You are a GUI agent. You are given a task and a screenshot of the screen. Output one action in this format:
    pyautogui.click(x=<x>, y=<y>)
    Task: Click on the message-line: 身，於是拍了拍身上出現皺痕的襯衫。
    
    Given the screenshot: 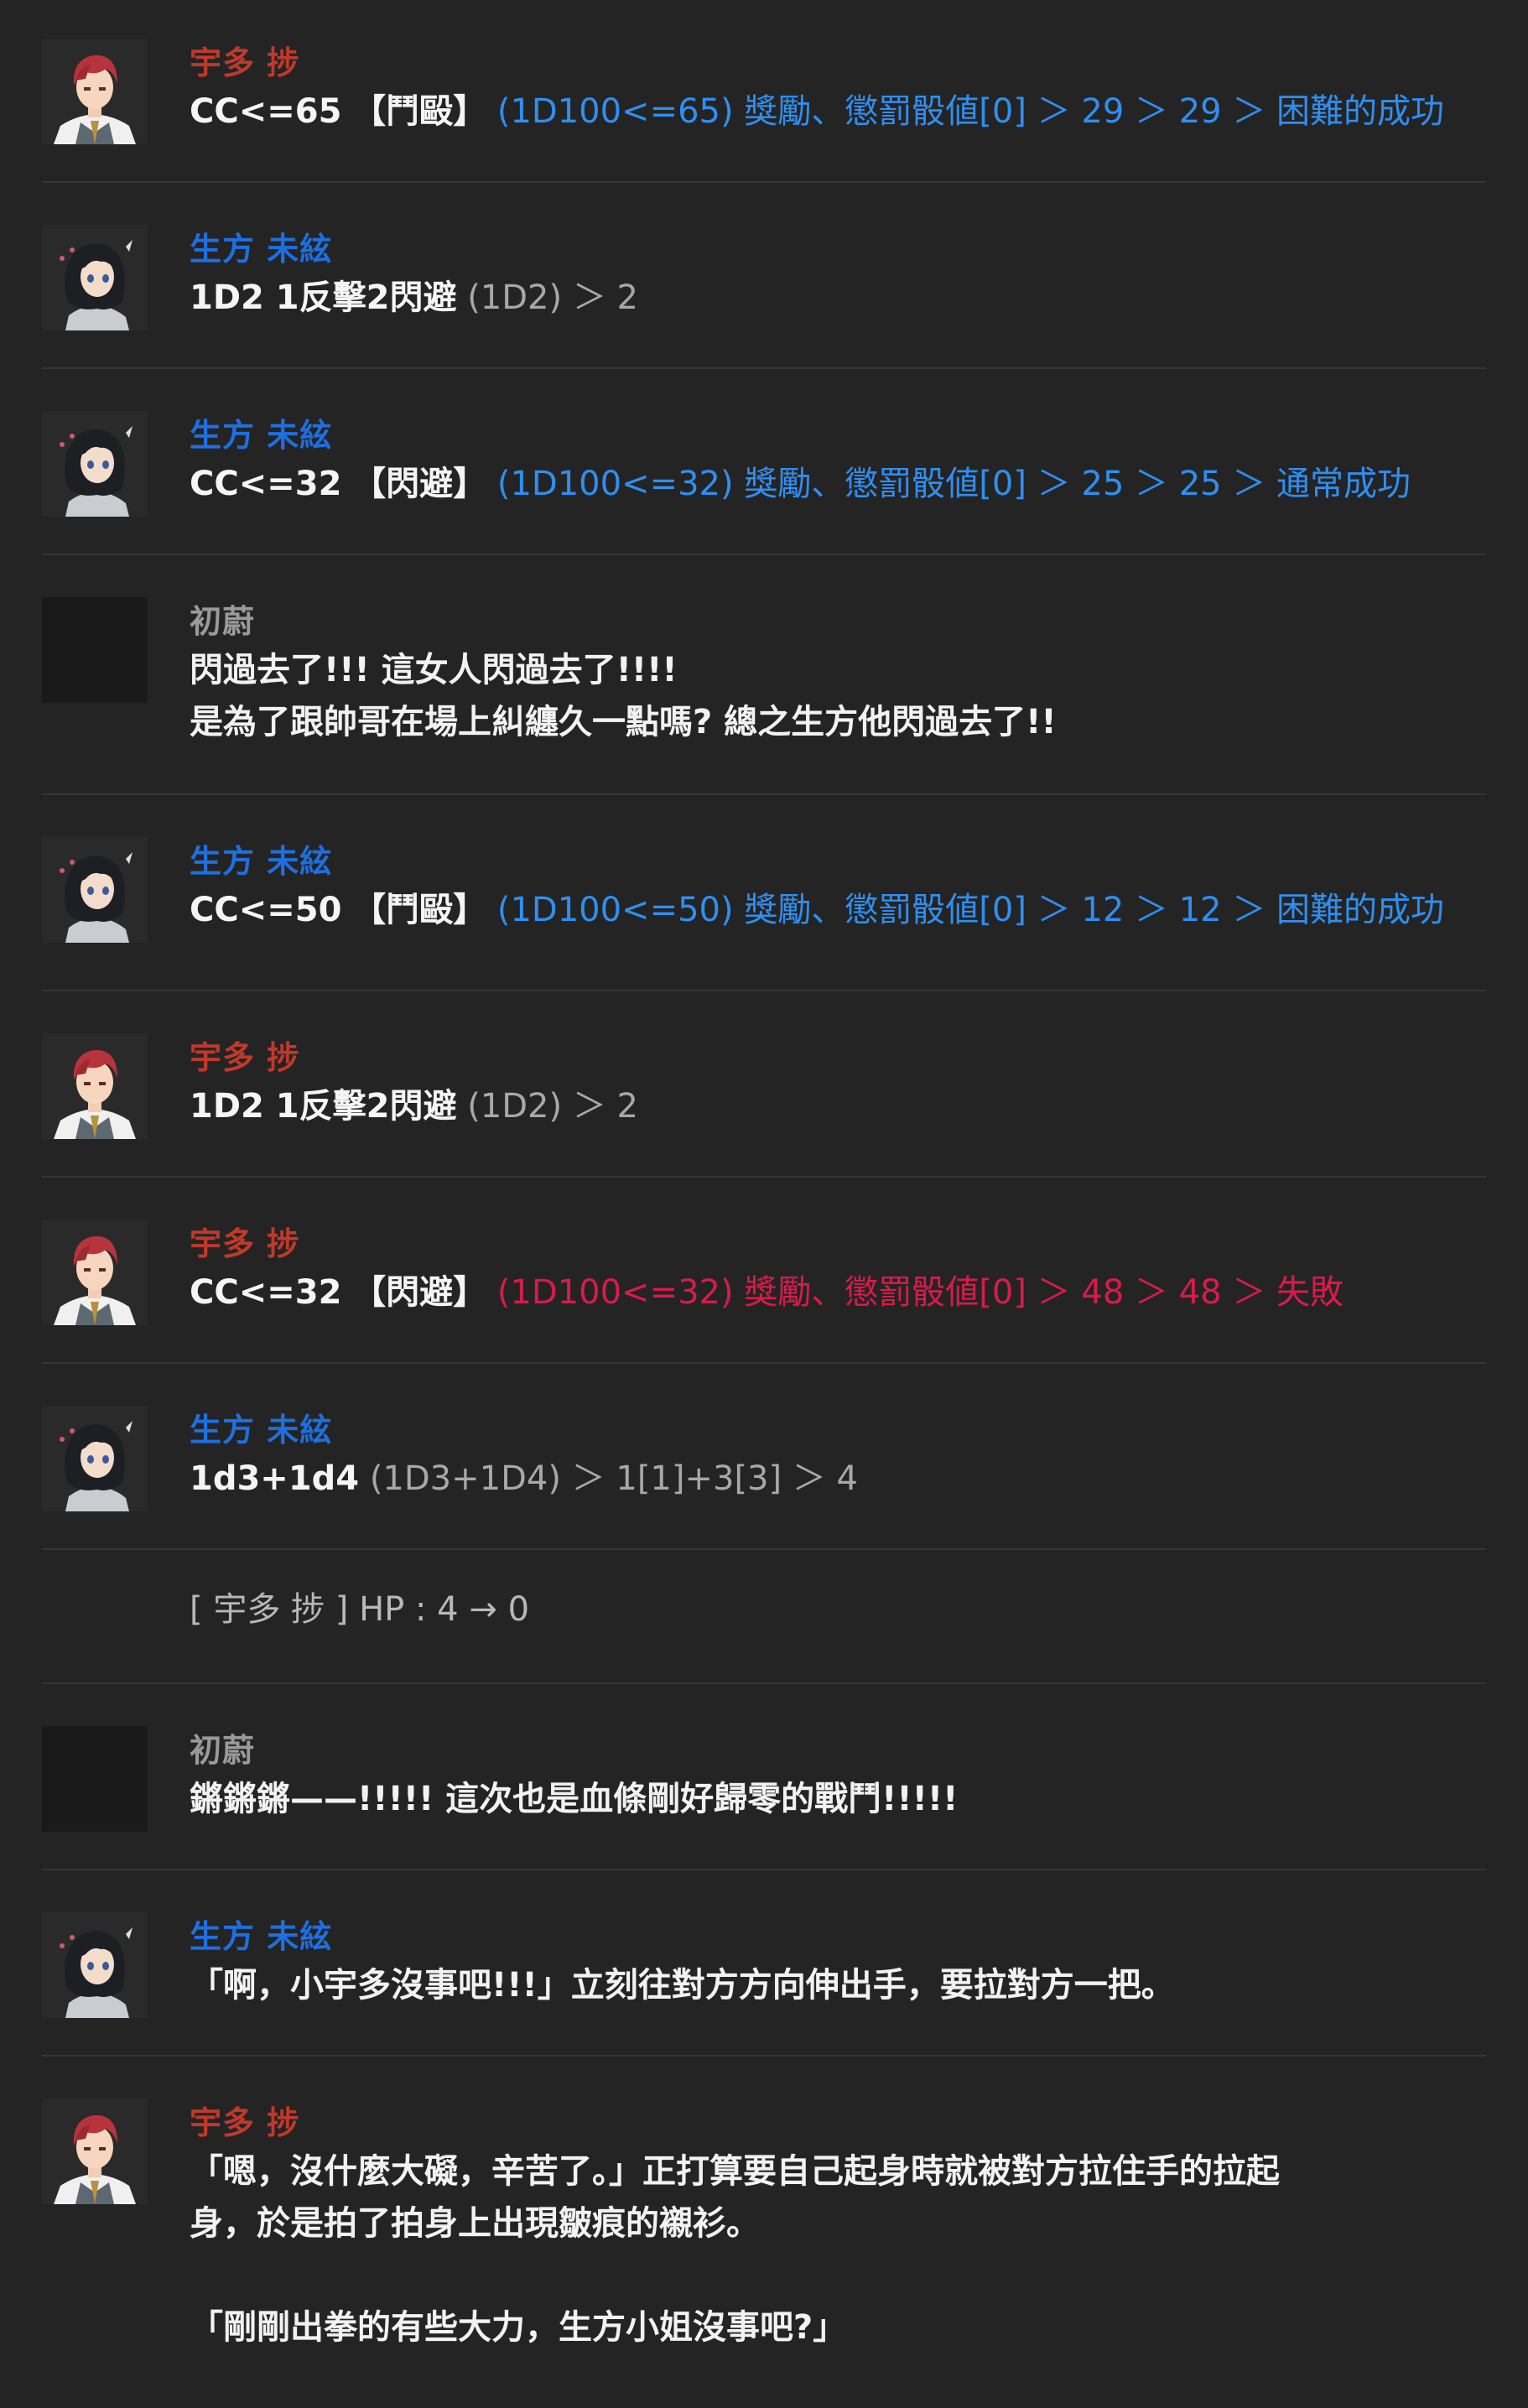 What is the action you would take?
    pyautogui.click(x=475, y=2223)
    